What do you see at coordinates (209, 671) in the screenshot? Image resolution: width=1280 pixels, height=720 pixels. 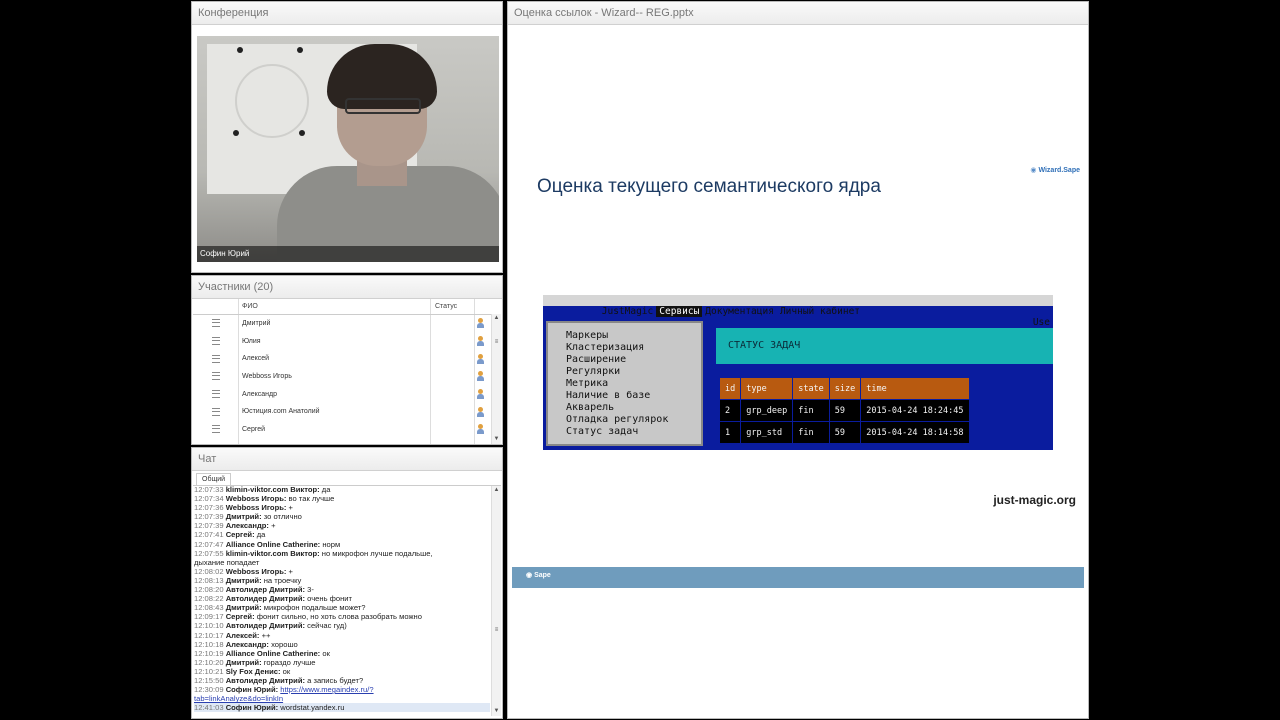 I see `message-time: 12:10:21` at bounding box center [209, 671].